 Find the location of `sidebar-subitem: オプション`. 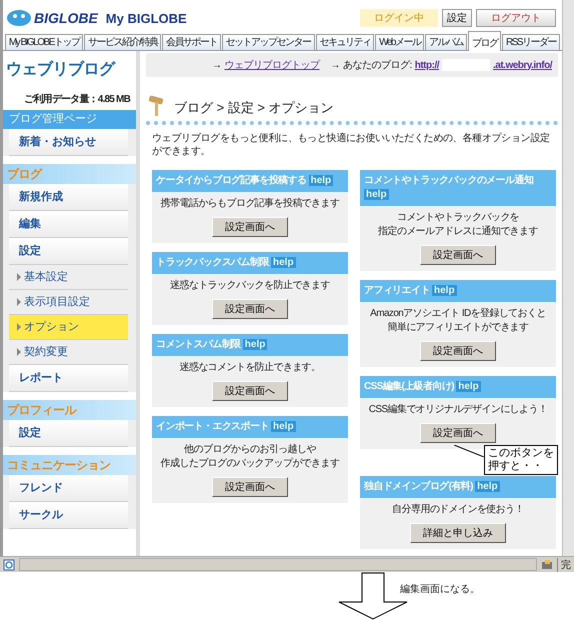

sidebar-subitem: オプション is located at coordinates (68, 327).